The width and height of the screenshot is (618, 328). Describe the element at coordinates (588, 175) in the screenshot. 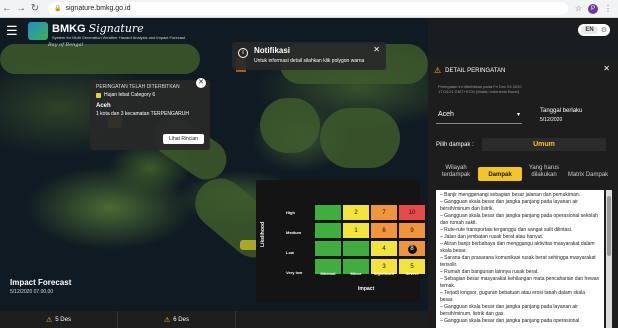

I see `tab-impact-matrix: Matrix Dampak` at that location.